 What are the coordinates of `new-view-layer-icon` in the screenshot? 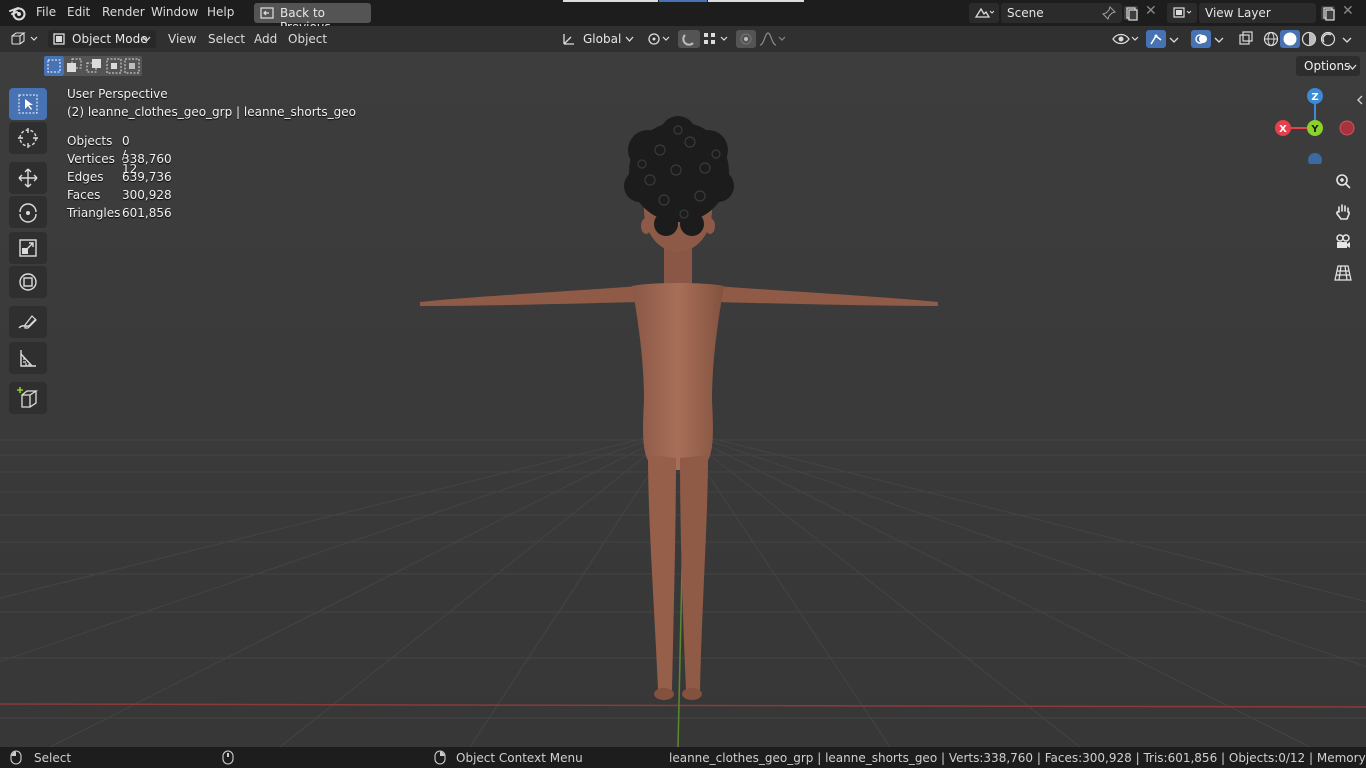 It's located at (1328, 13).